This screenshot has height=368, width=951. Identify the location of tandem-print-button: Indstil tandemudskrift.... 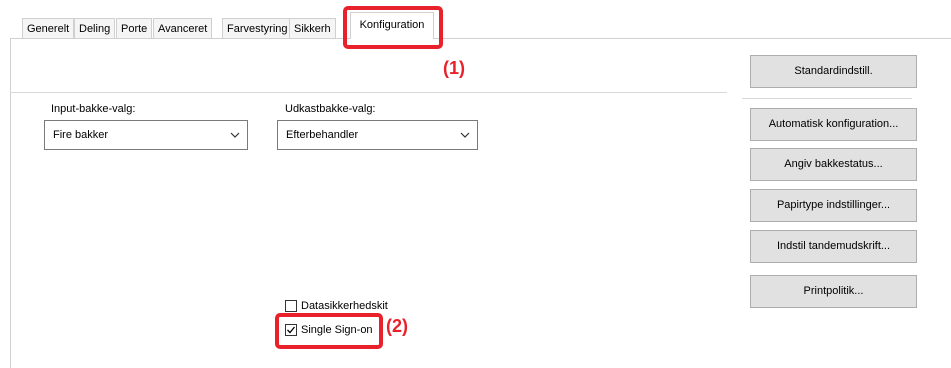
(833, 246).